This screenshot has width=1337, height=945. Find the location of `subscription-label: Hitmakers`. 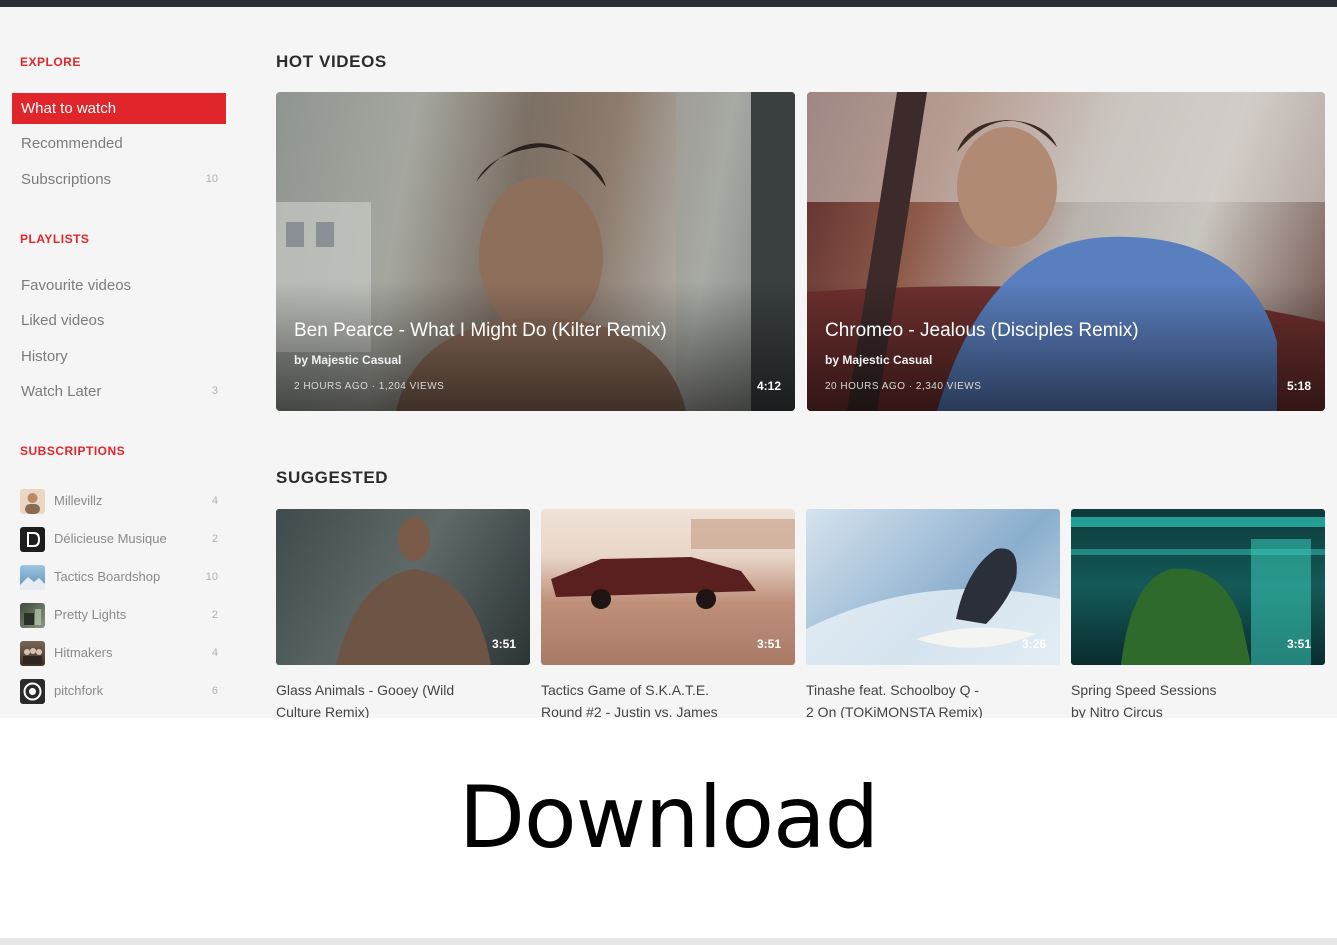

subscription-label: Hitmakers is located at coordinates (83, 652).